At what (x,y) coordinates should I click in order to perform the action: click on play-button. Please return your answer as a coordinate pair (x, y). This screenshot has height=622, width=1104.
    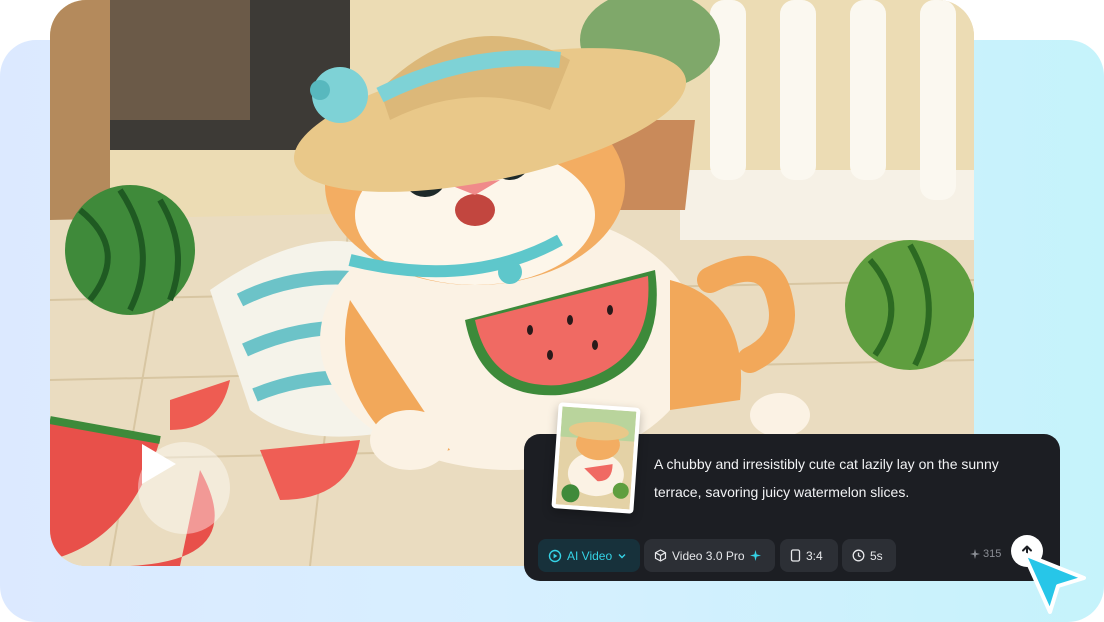
    Looking at the image, I should click on (184, 488).